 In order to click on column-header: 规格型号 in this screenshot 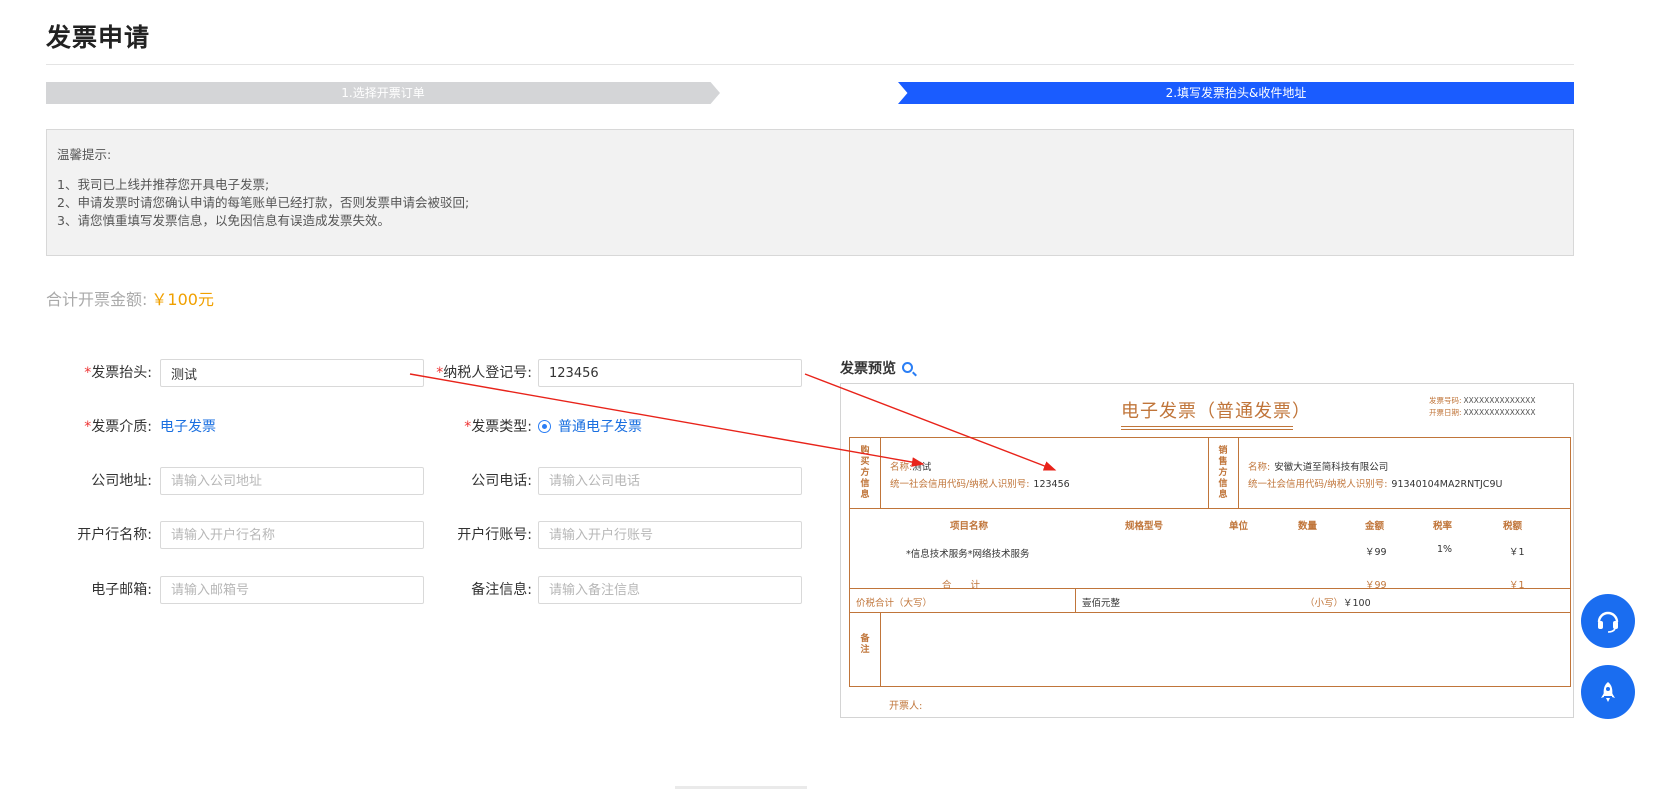, I will do `click(1144, 526)`.